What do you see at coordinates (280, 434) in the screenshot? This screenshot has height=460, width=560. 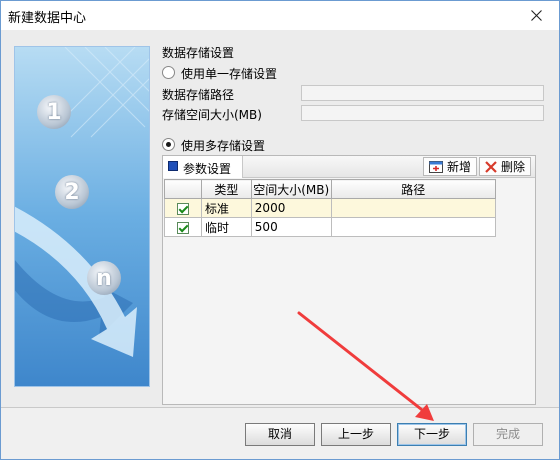 I see `cancel-button: 取消` at bounding box center [280, 434].